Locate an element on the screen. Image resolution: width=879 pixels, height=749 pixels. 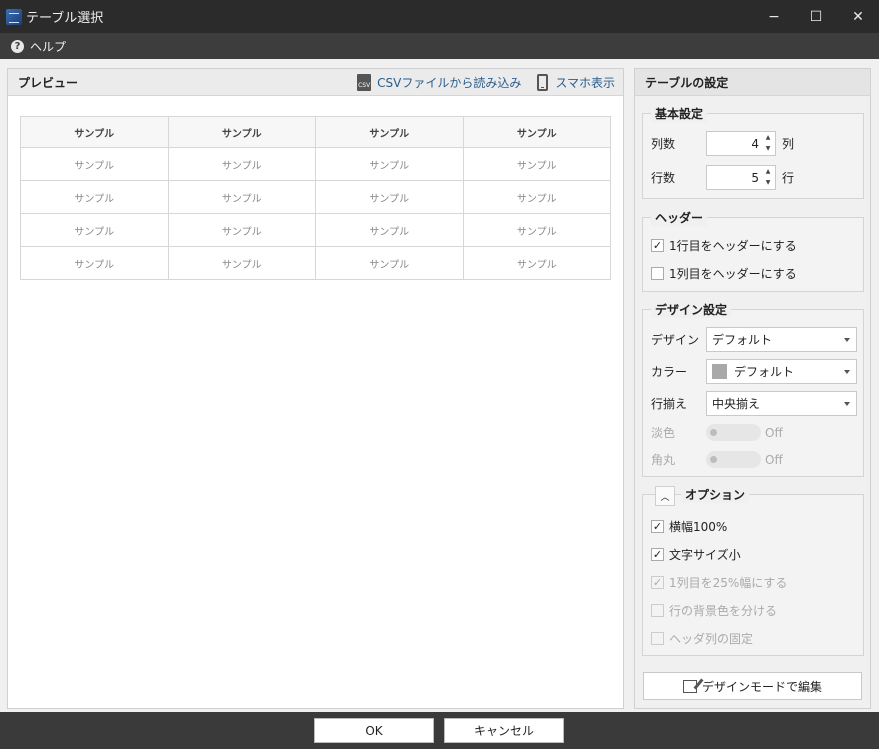
columns-unit: 列 is located at coordinates (788, 144).